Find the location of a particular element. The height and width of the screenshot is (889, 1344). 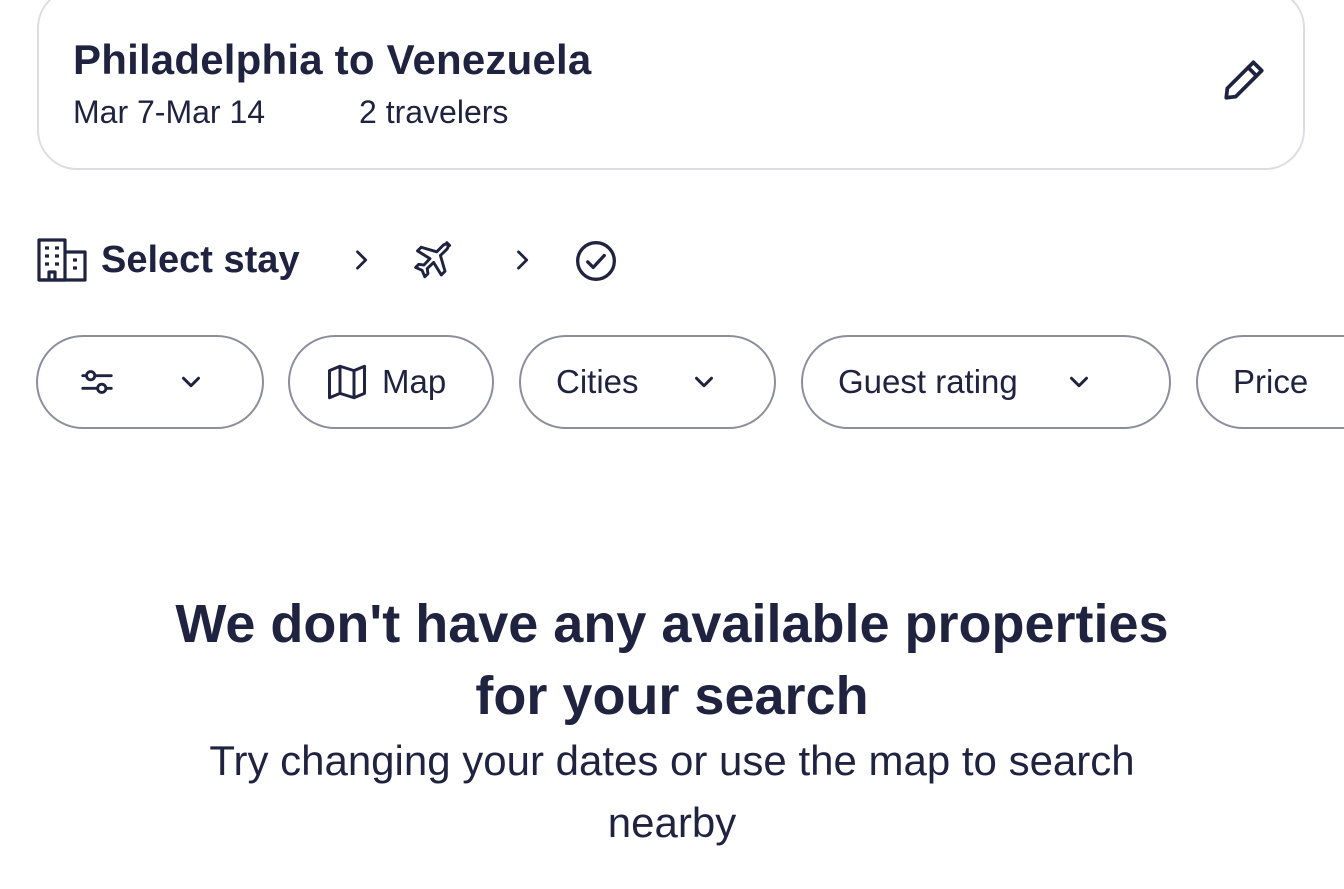

sliders-icon is located at coordinates (97, 382).